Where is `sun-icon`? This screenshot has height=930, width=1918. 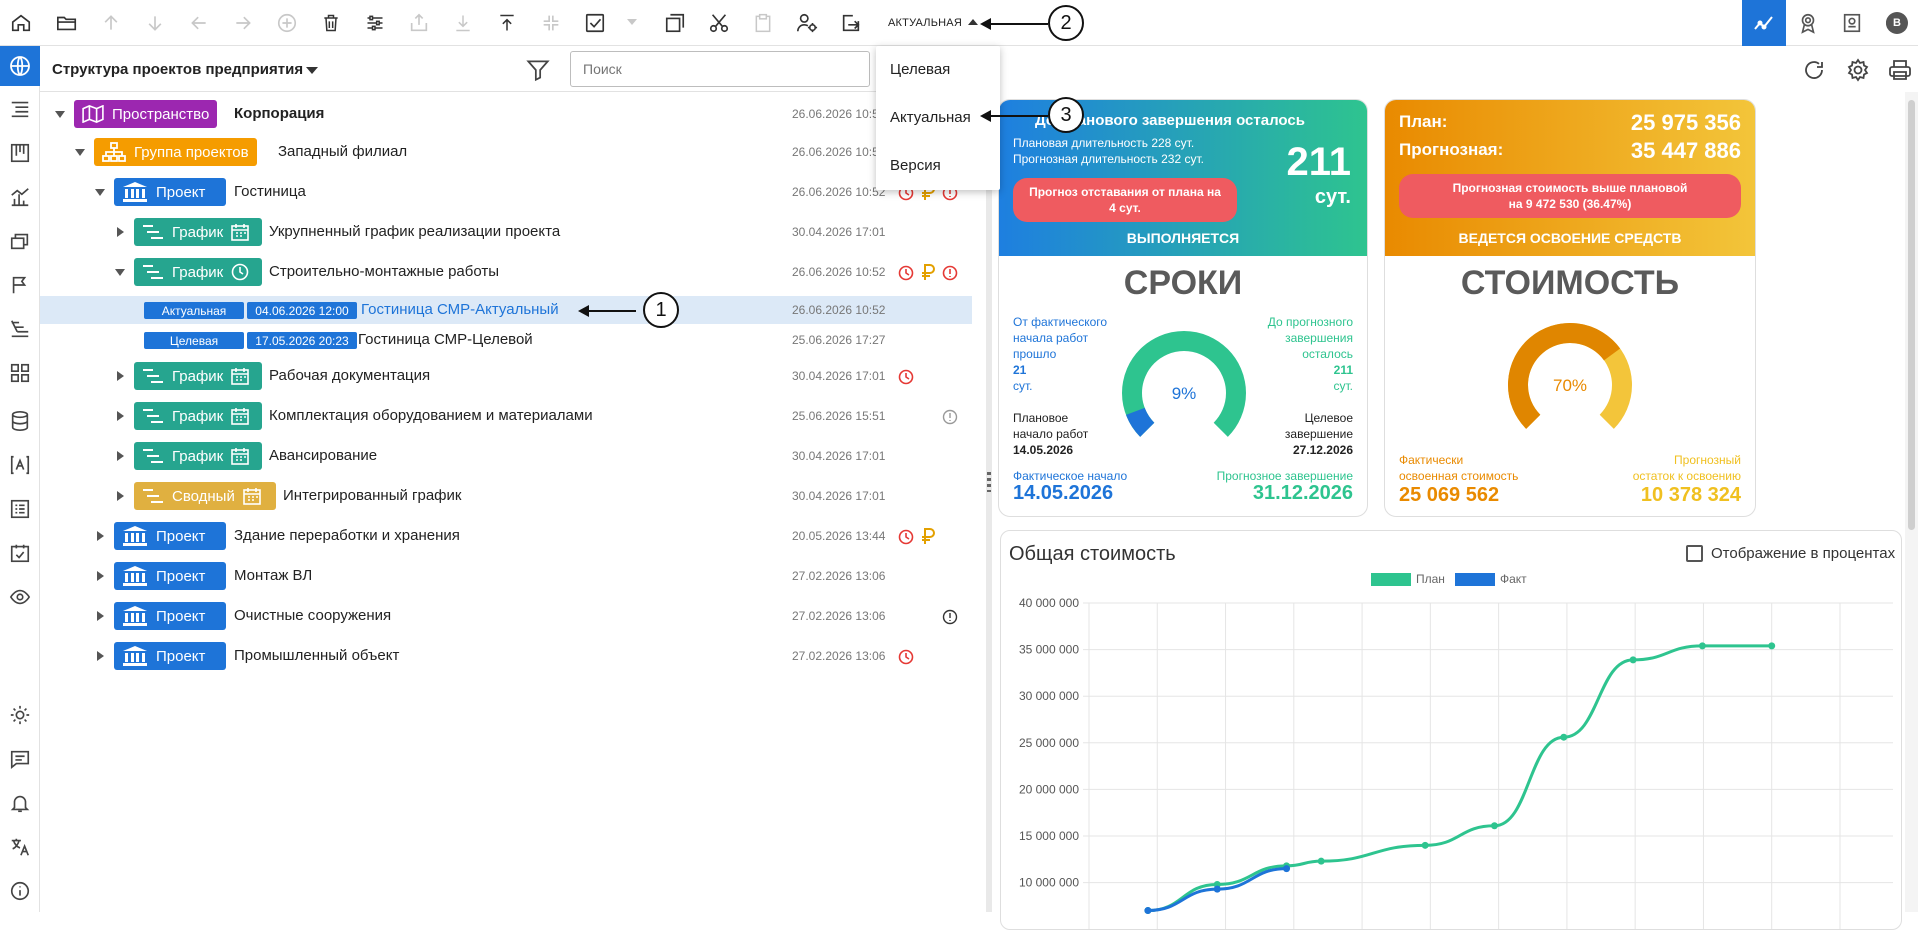
sun-icon is located at coordinates (20, 715).